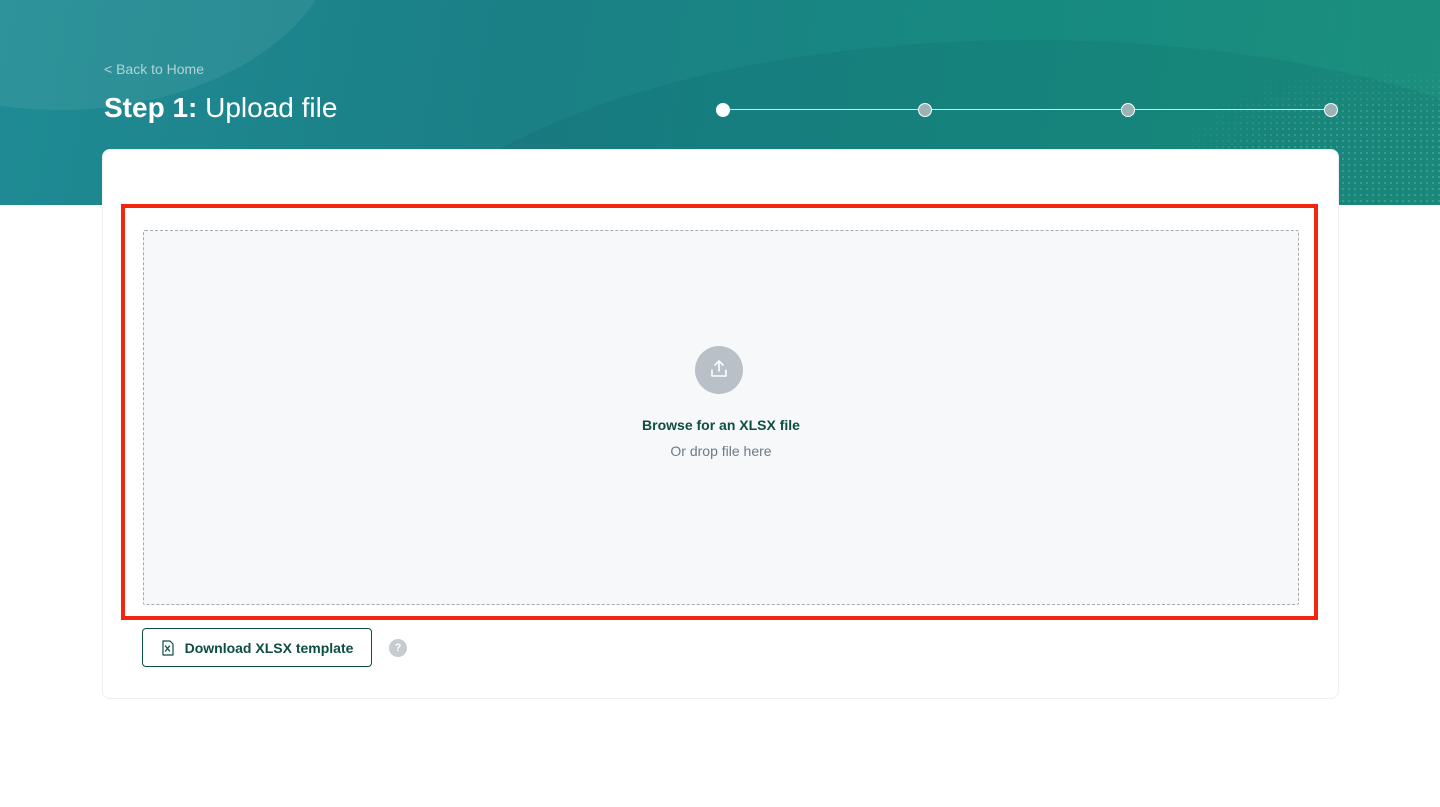 The height and width of the screenshot is (807, 1440). Describe the element at coordinates (723, 110) in the screenshot. I see `step-1-dot` at that location.